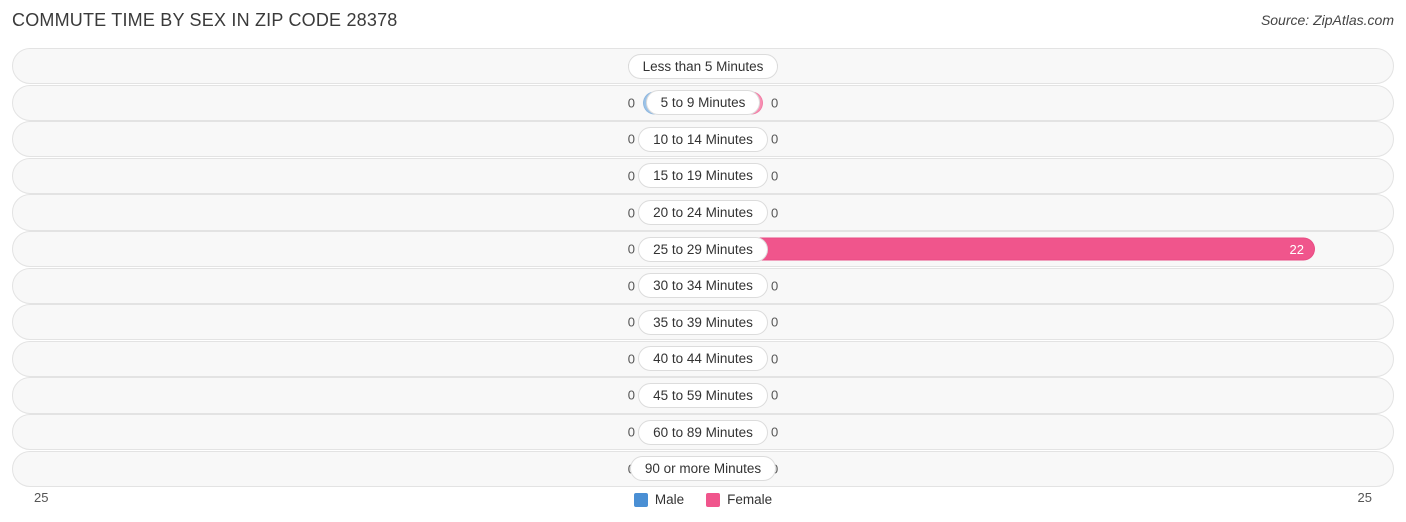 Image resolution: width=1406 pixels, height=522 pixels. What do you see at coordinates (669, 499) in the screenshot?
I see `legend-label-male: Male` at bounding box center [669, 499].